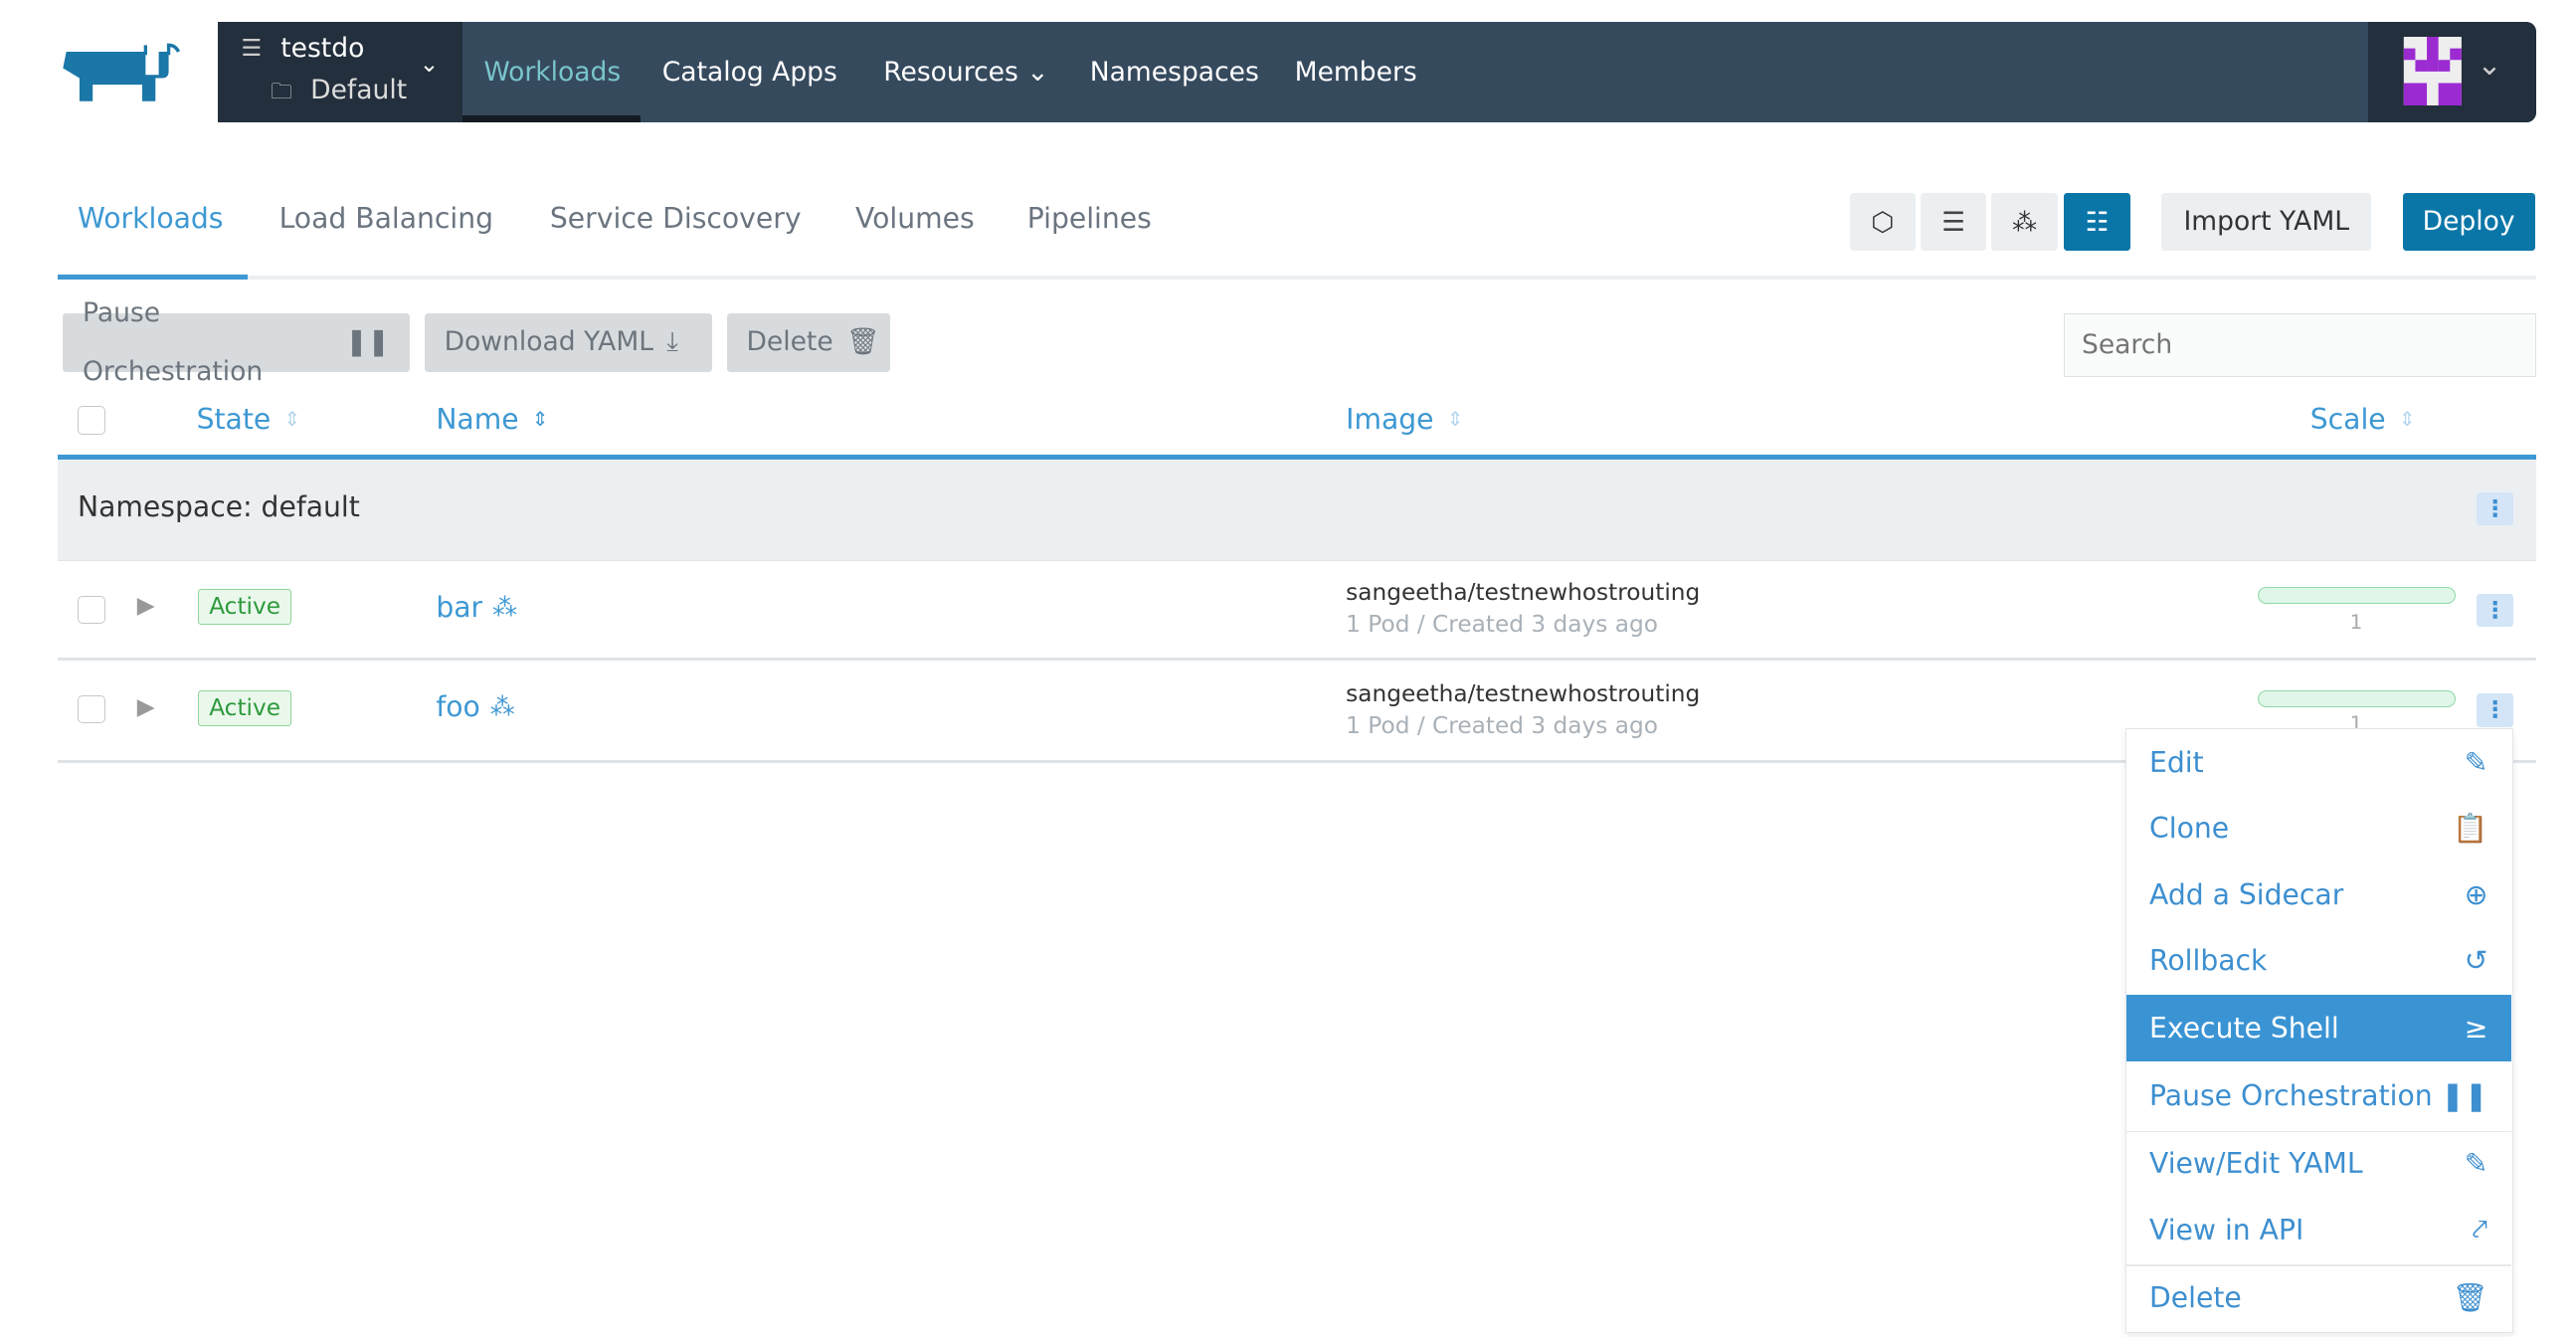 The height and width of the screenshot is (1337, 2576). What do you see at coordinates (2195, 1297) in the screenshot?
I see `menu-label: Delete` at bounding box center [2195, 1297].